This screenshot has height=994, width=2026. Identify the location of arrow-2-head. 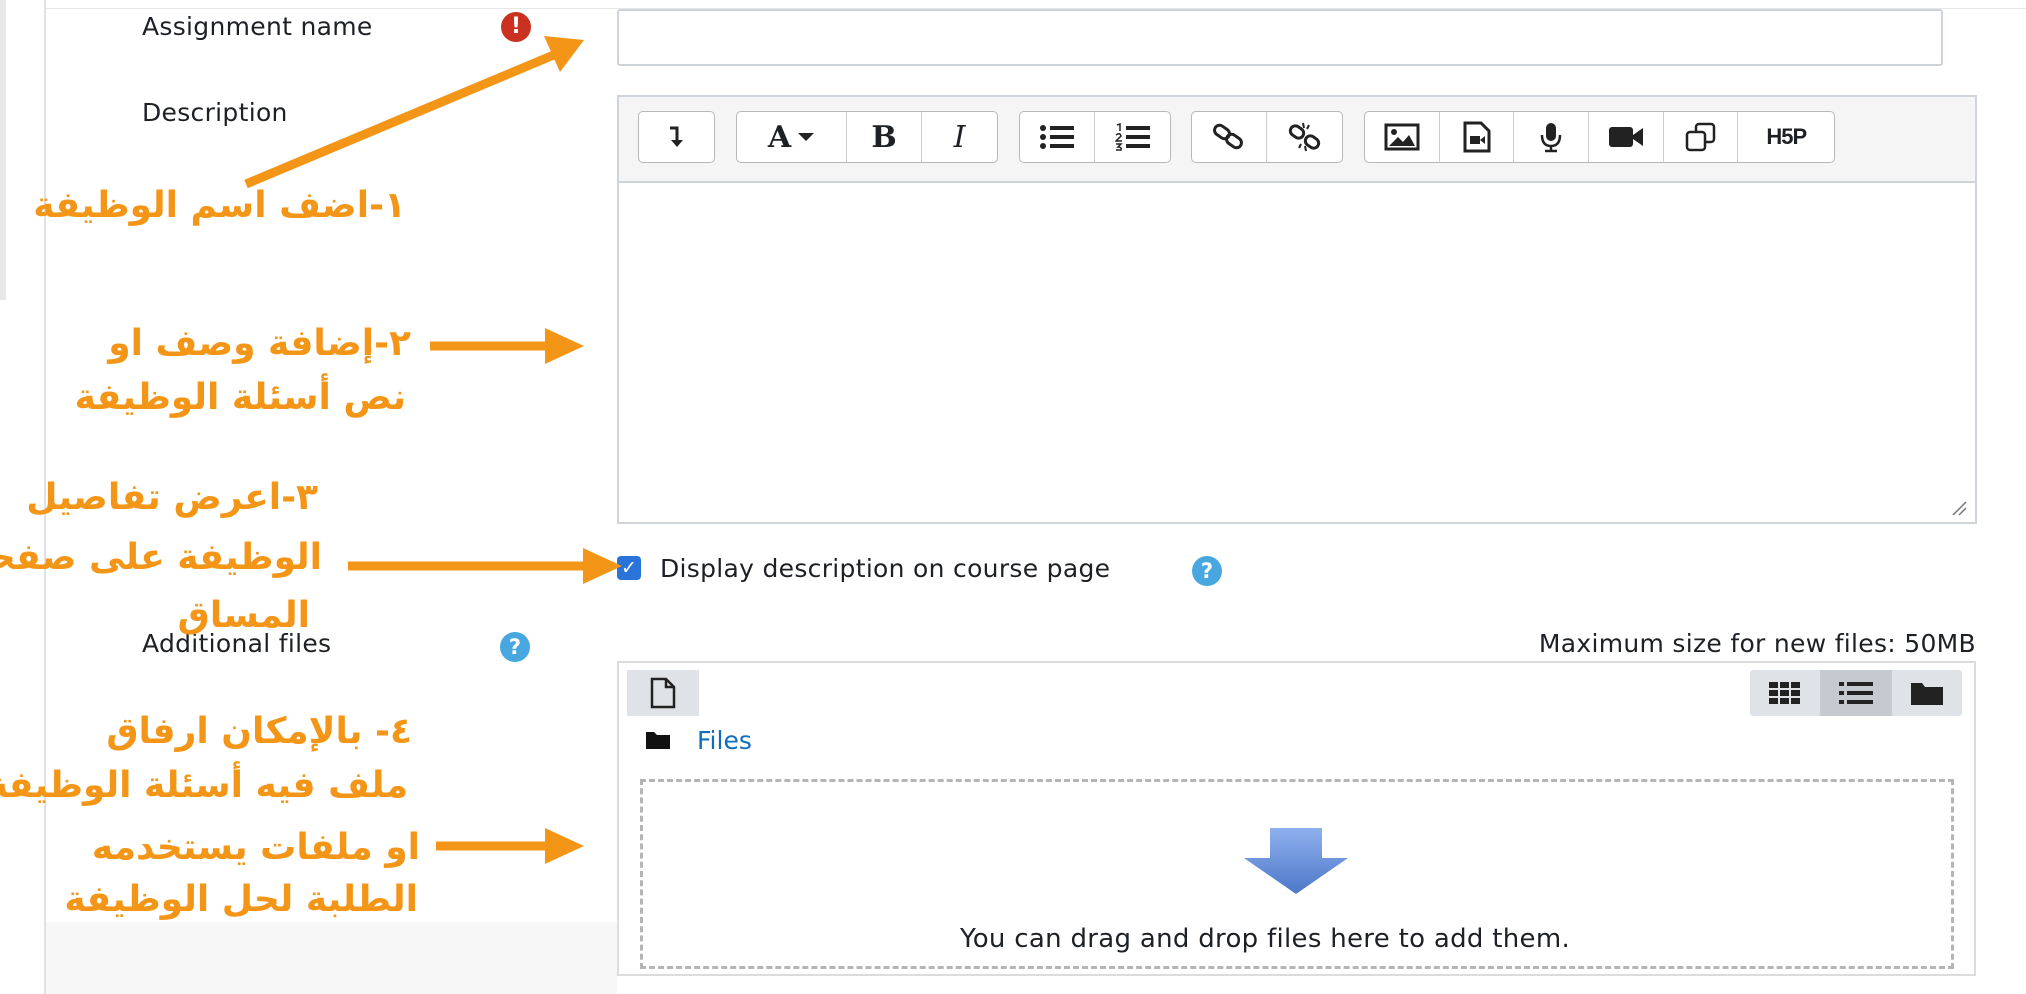
(564, 346).